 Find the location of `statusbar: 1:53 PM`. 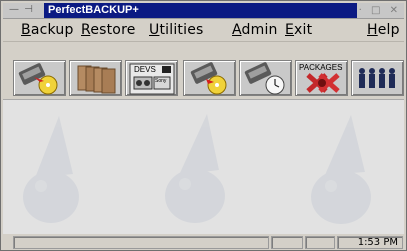

statusbar: 1:53 PM is located at coordinates (203, 242).